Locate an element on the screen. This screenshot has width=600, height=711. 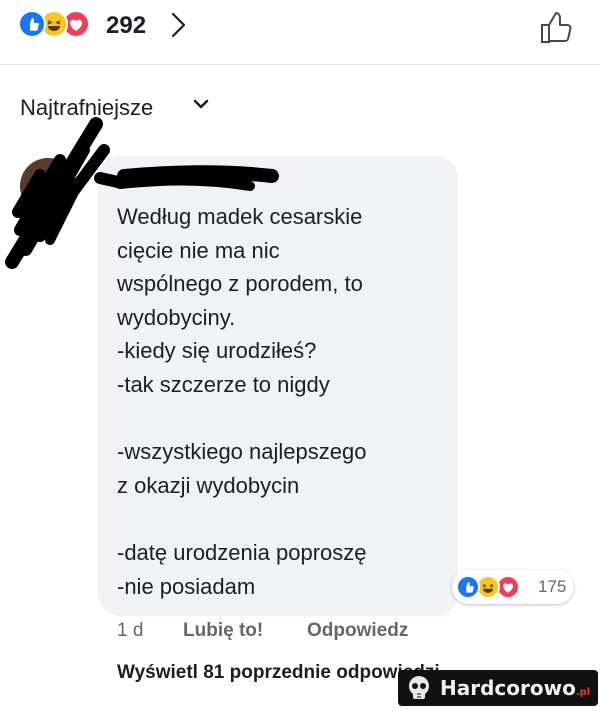
chevron-down-icon is located at coordinates (201, 107).